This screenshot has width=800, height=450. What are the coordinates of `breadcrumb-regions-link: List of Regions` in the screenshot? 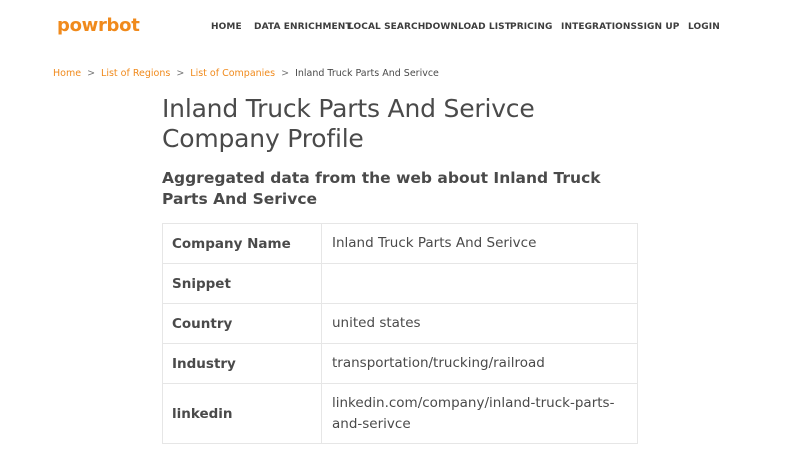 It's located at (135, 73).